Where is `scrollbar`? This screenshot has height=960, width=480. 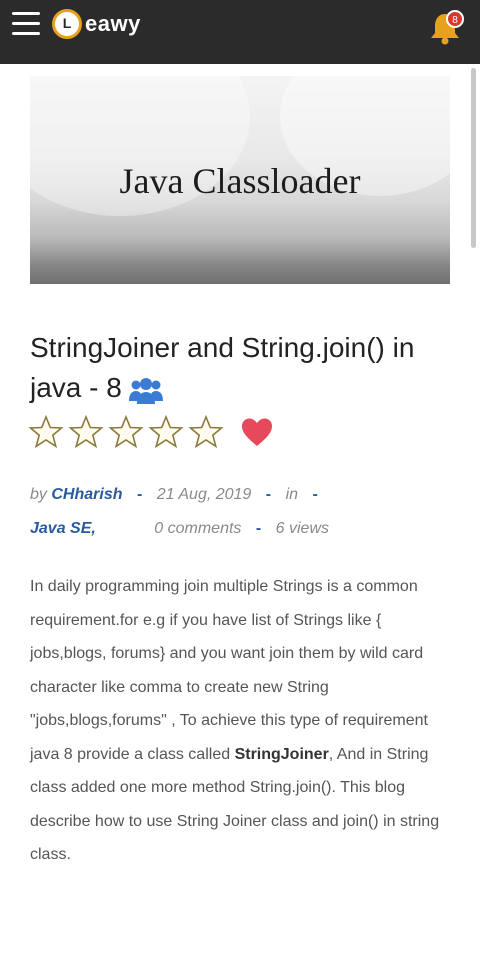
scrollbar is located at coordinates (473, 158).